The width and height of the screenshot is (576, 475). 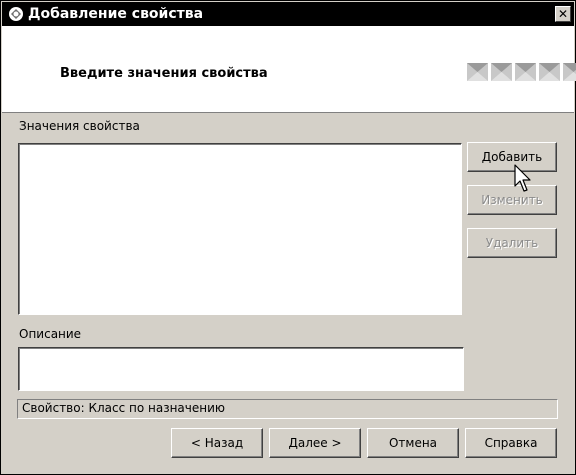 What do you see at coordinates (116, 14) in the screenshot?
I see `window-title: Добавление свойства` at bounding box center [116, 14].